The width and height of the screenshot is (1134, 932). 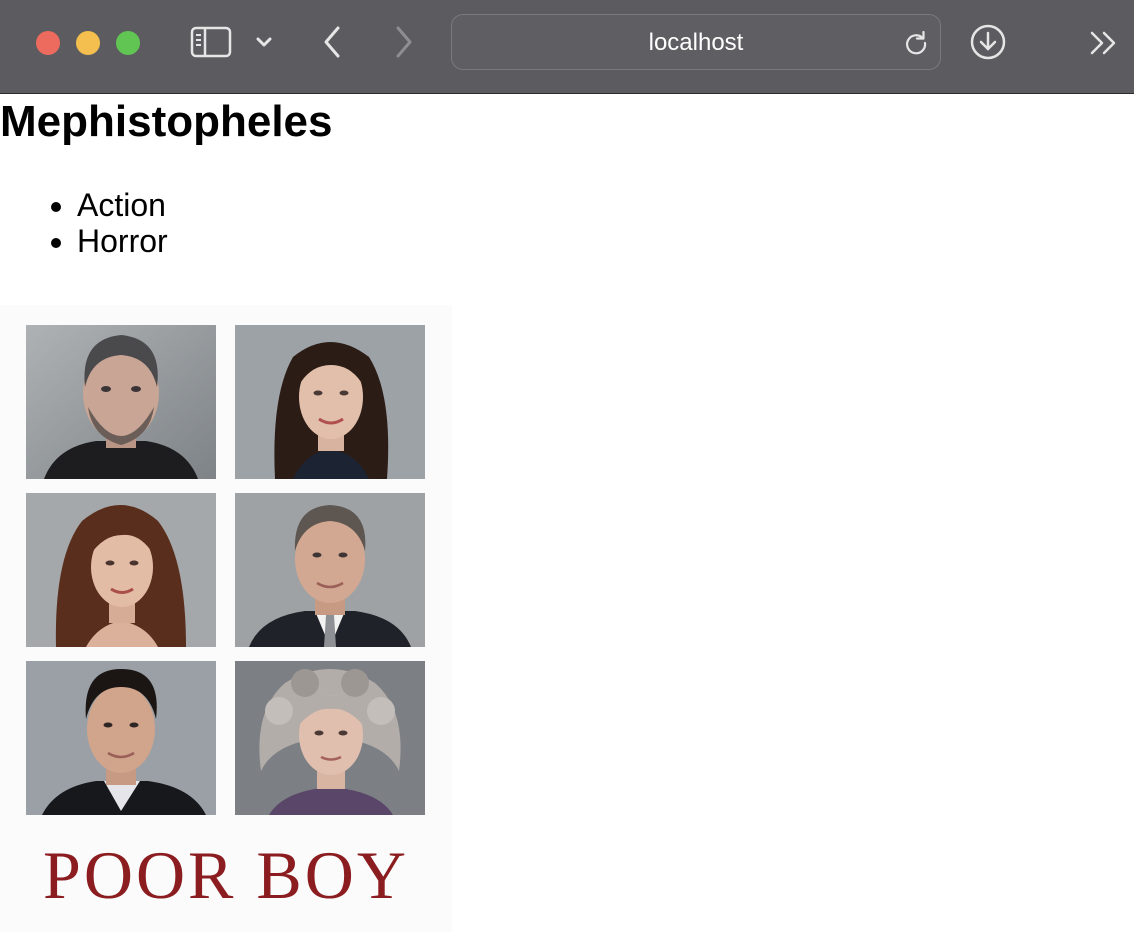 What do you see at coordinates (121, 570) in the screenshot?
I see `poster-photo-woman-auburn-hair` at bounding box center [121, 570].